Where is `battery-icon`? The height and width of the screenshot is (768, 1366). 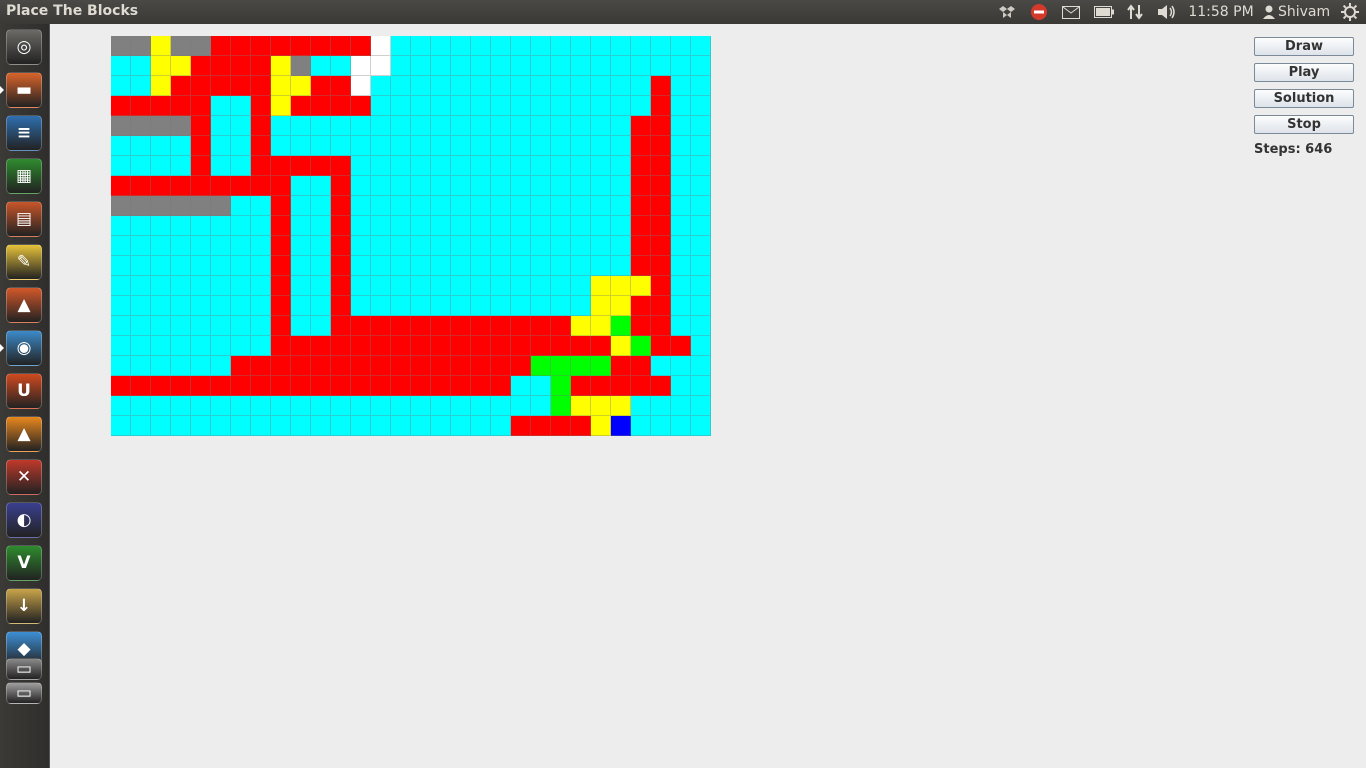
battery-icon is located at coordinates (1104, 12).